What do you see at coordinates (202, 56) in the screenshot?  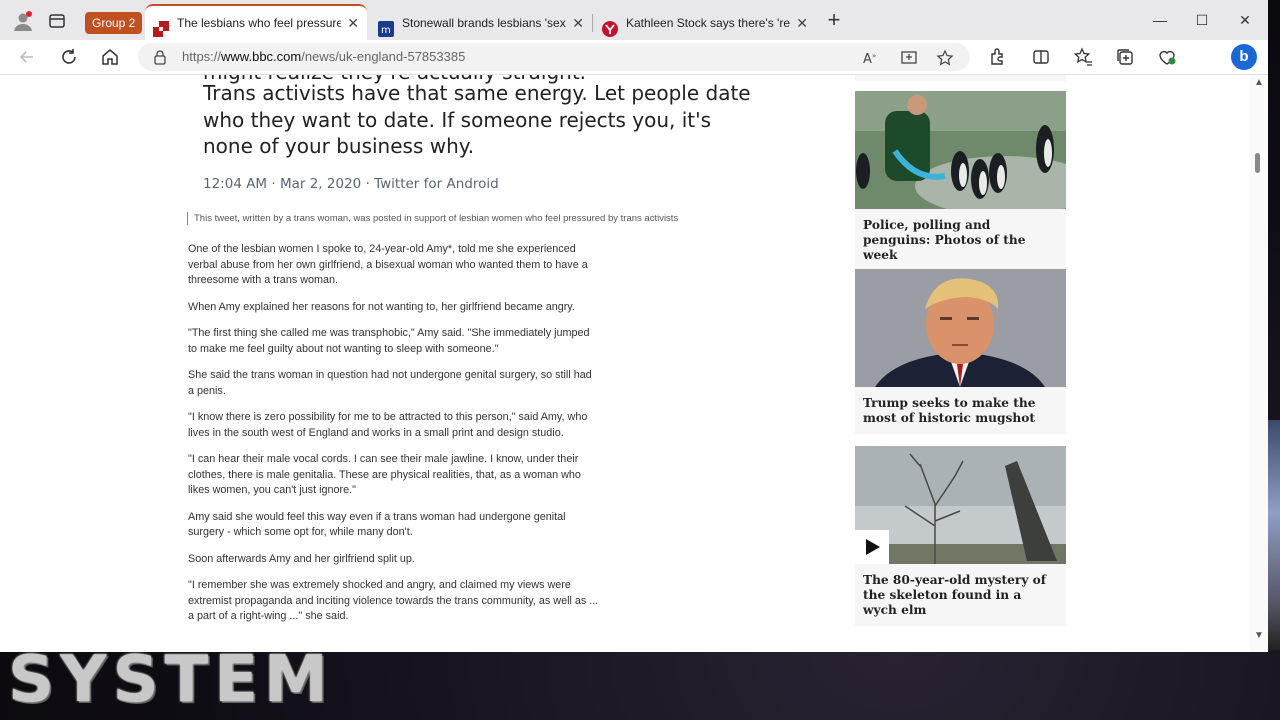 I see `url-prefix: https://` at bounding box center [202, 56].